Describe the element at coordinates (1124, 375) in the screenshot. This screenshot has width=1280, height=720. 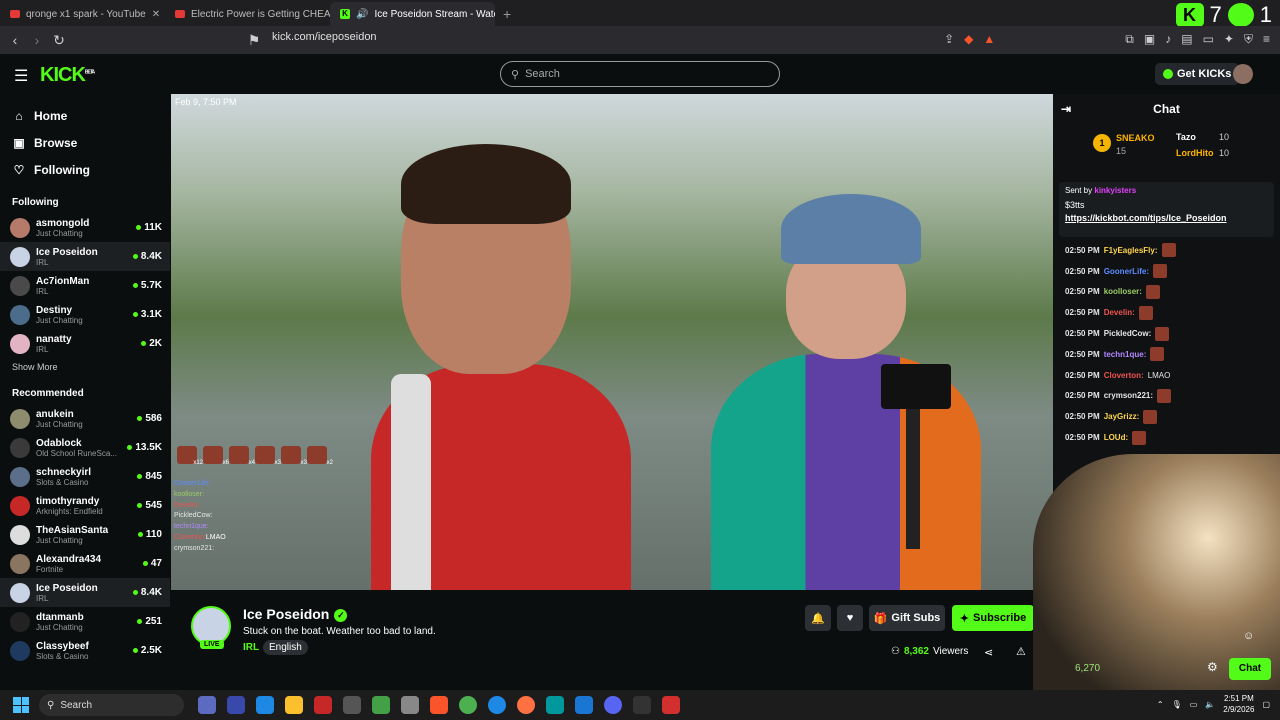
I see `chat-user: Cloverton:` at that location.